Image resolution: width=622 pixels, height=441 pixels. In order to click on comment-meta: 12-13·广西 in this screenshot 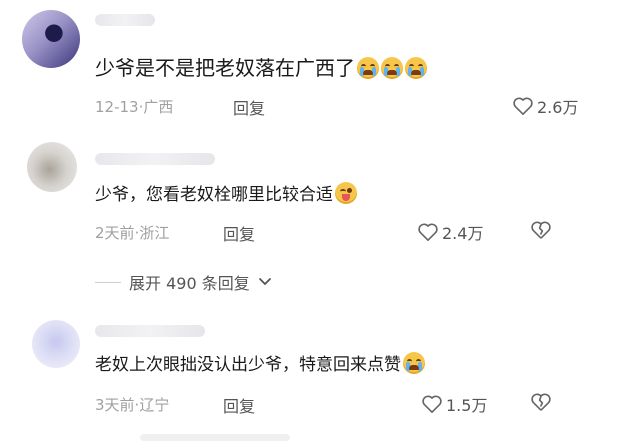, I will do `click(134, 107)`.